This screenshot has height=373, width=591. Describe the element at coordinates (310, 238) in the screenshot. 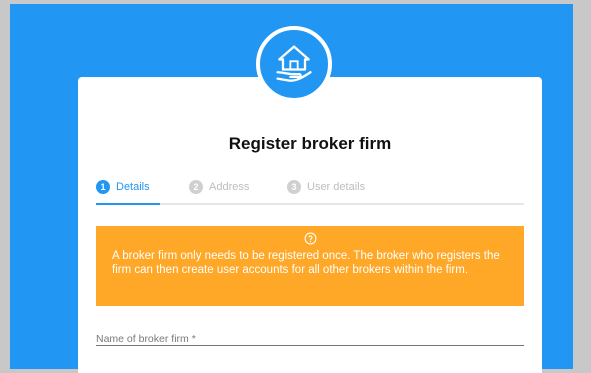

I see `help-circle-icon` at that location.